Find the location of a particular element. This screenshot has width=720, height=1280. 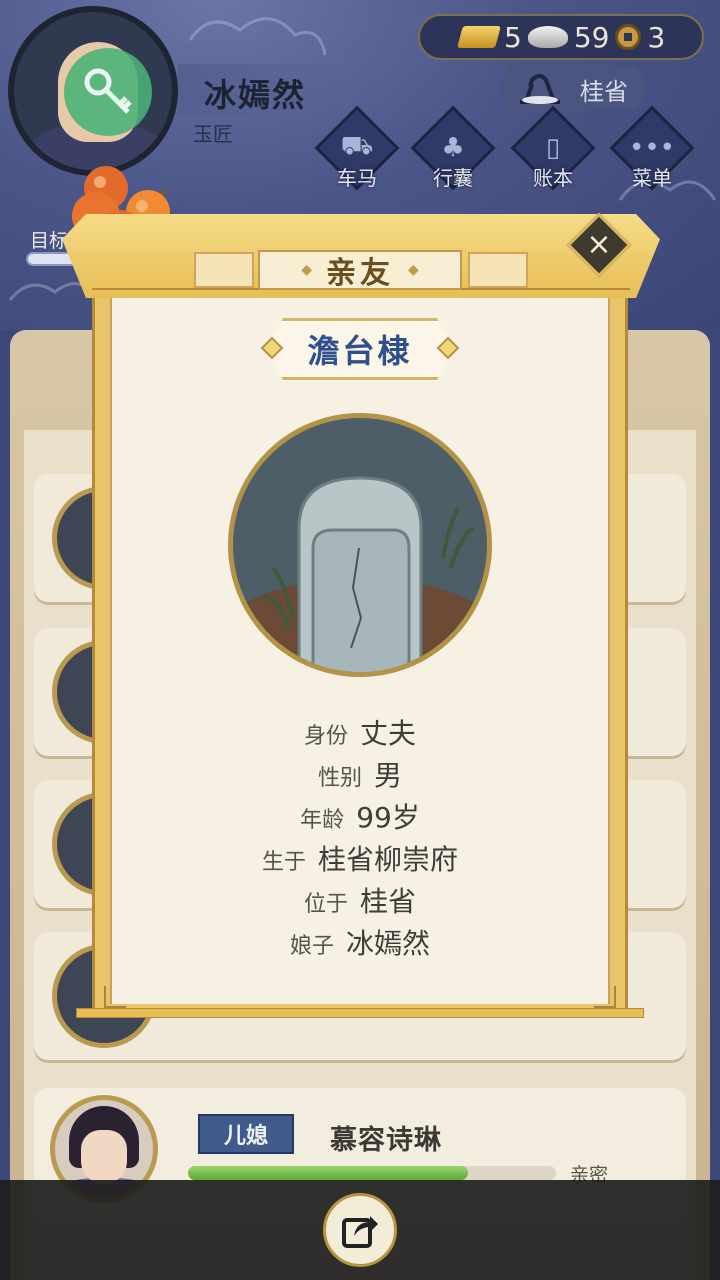

copper-coin-icon is located at coordinates (628, 37).